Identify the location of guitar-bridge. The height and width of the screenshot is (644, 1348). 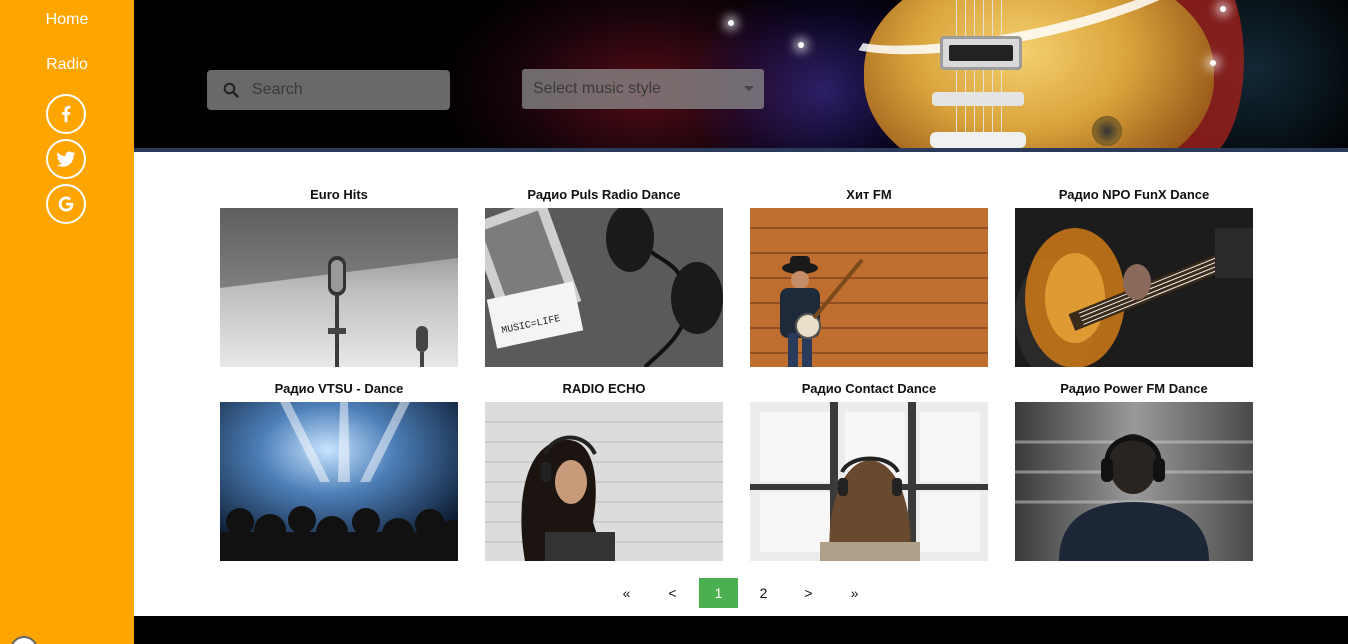
(978, 99).